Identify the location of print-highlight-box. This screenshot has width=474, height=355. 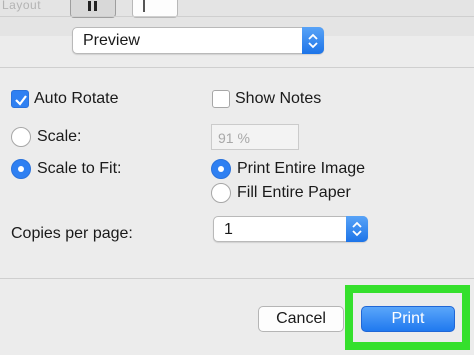
(407, 317).